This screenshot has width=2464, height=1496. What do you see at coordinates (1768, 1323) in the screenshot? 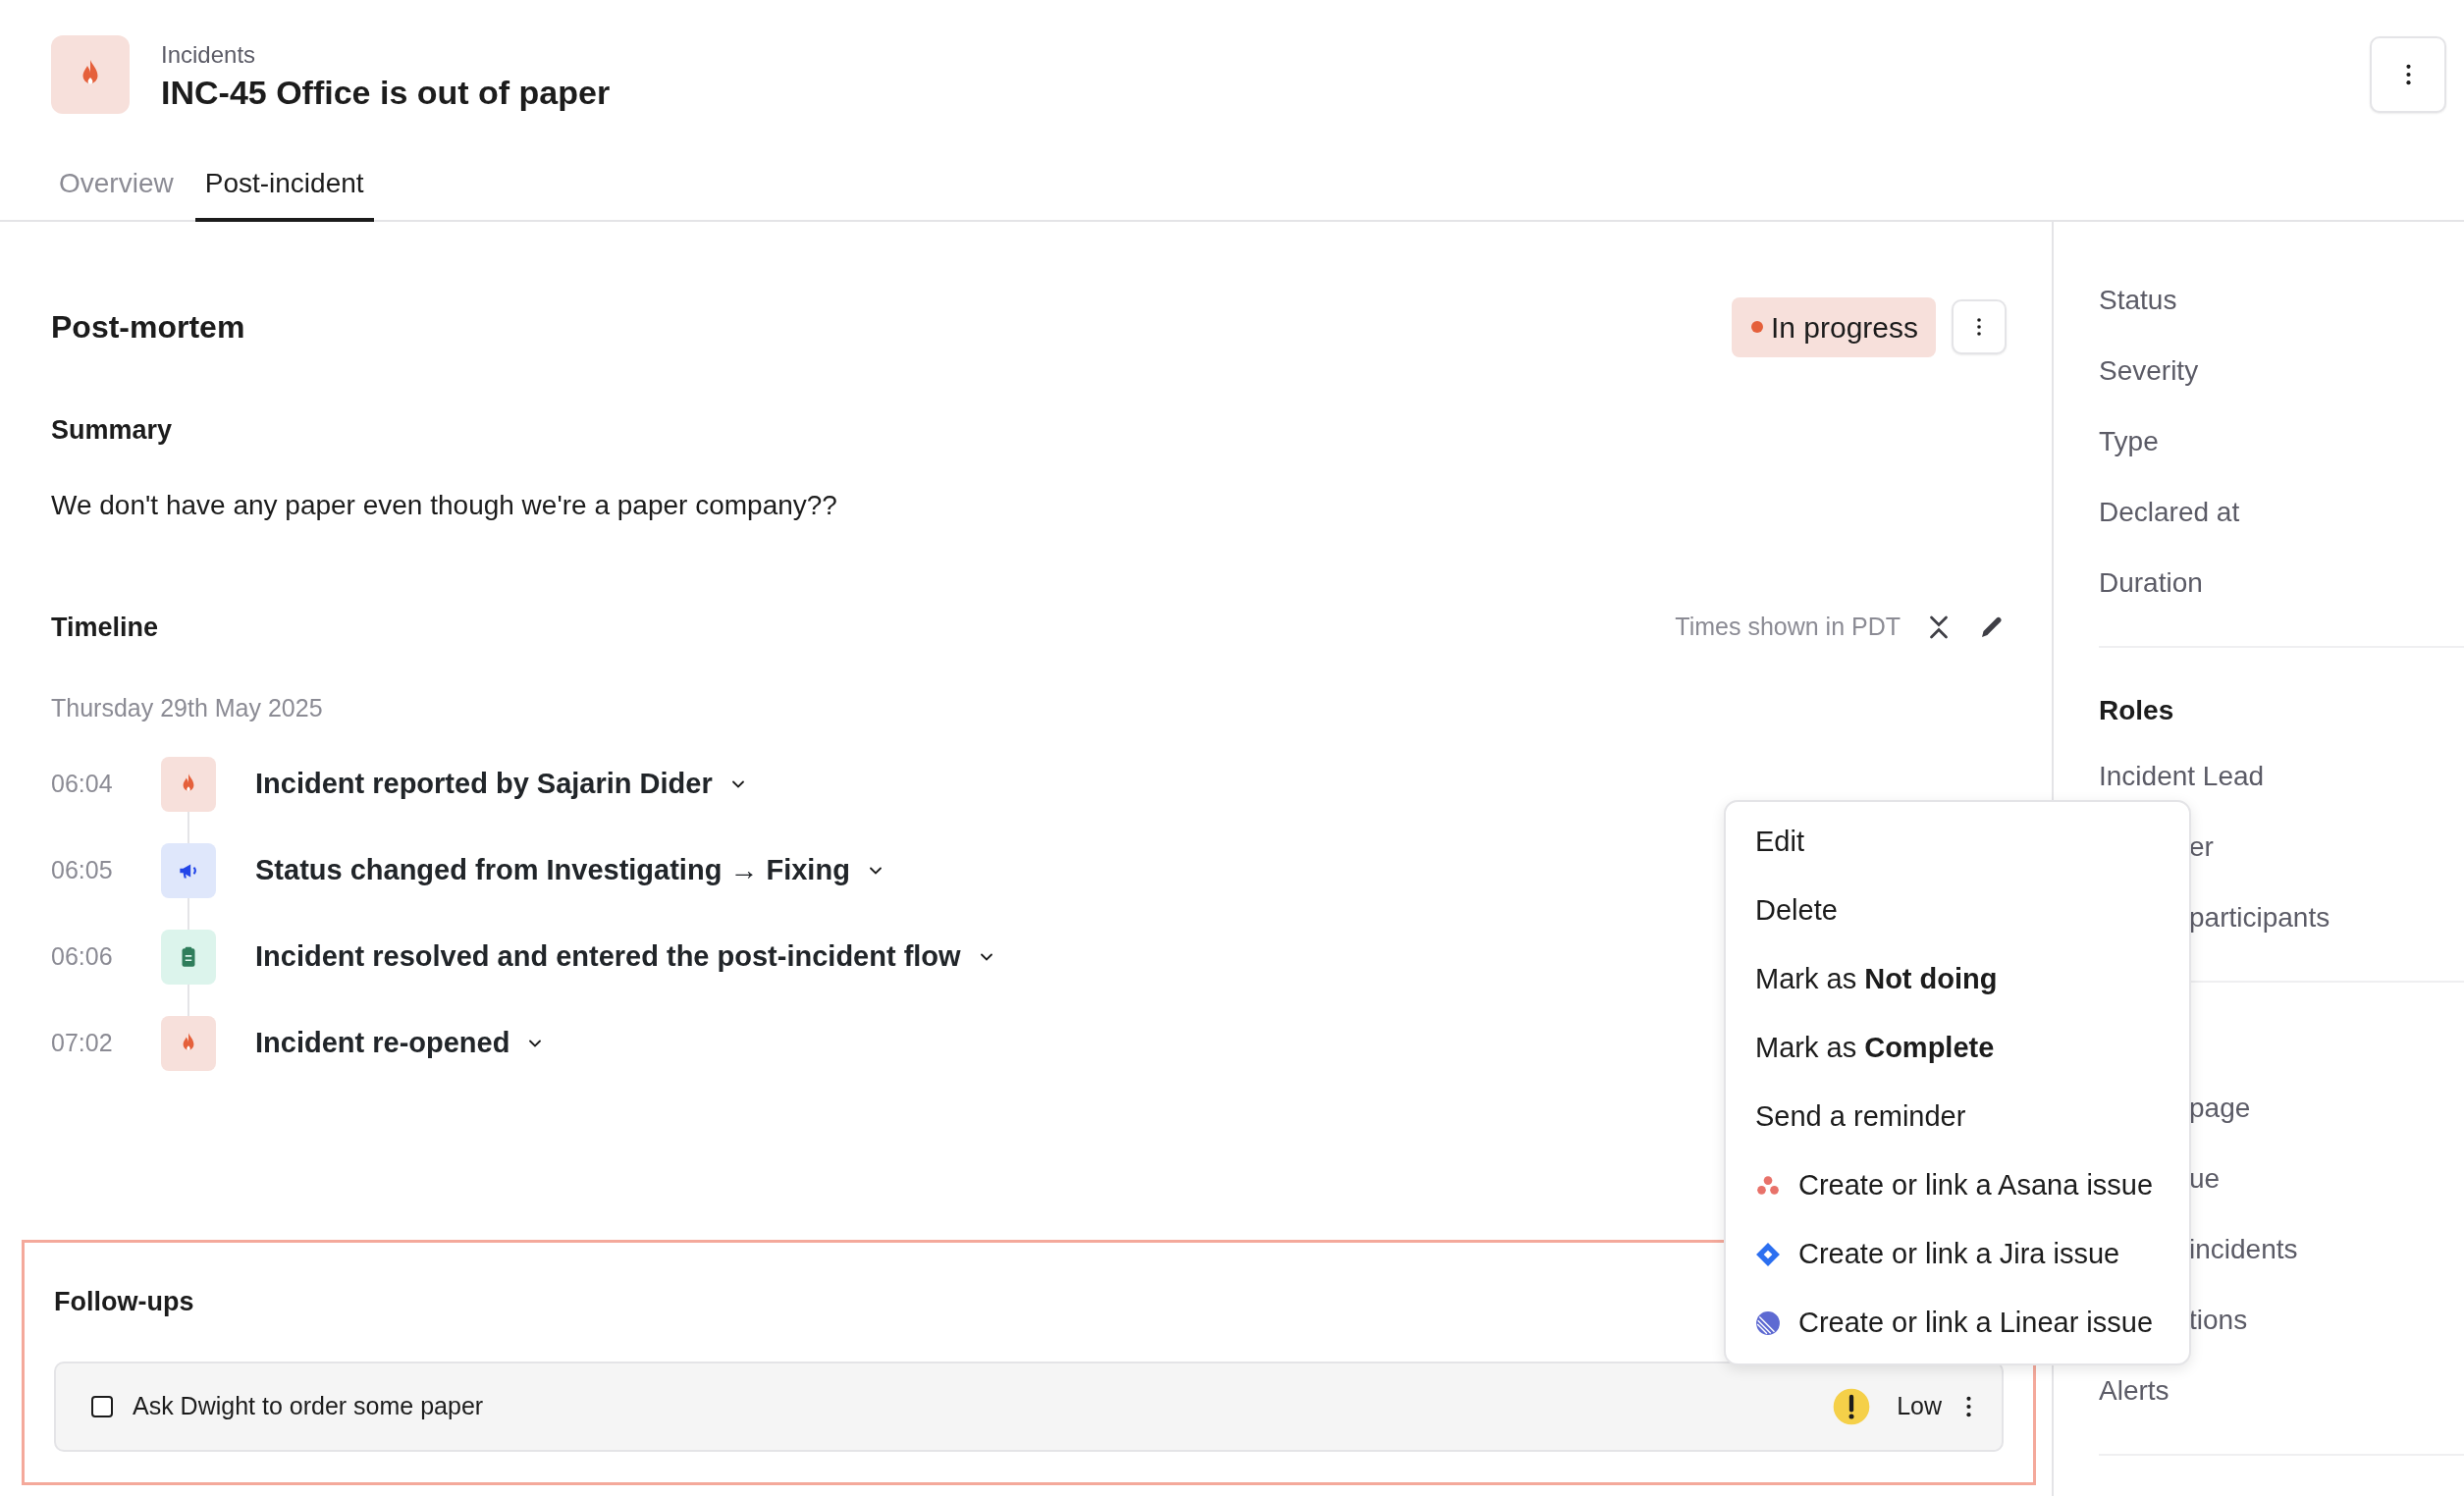
I see `striped-circle-icon` at bounding box center [1768, 1323].